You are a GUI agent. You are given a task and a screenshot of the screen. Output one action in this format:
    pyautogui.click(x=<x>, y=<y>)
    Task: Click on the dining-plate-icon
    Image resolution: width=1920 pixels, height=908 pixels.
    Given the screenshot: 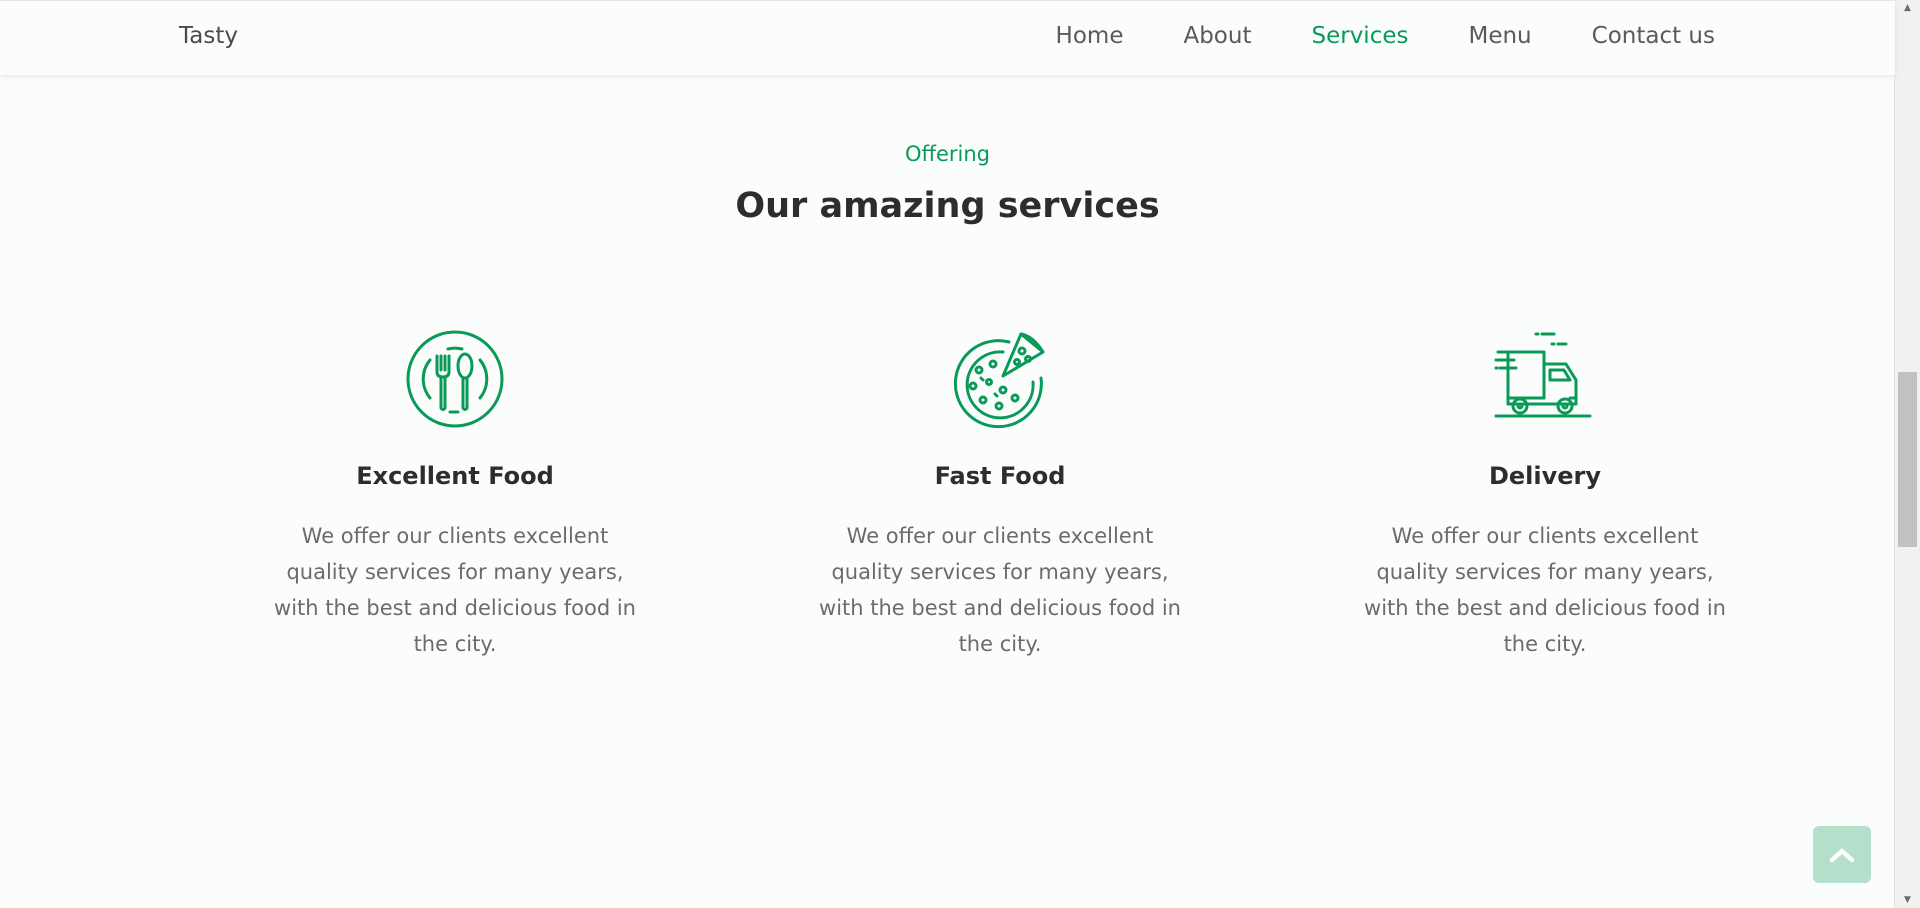 What is the action you would take?
    pyautogui.click(x=455, y=379)
    